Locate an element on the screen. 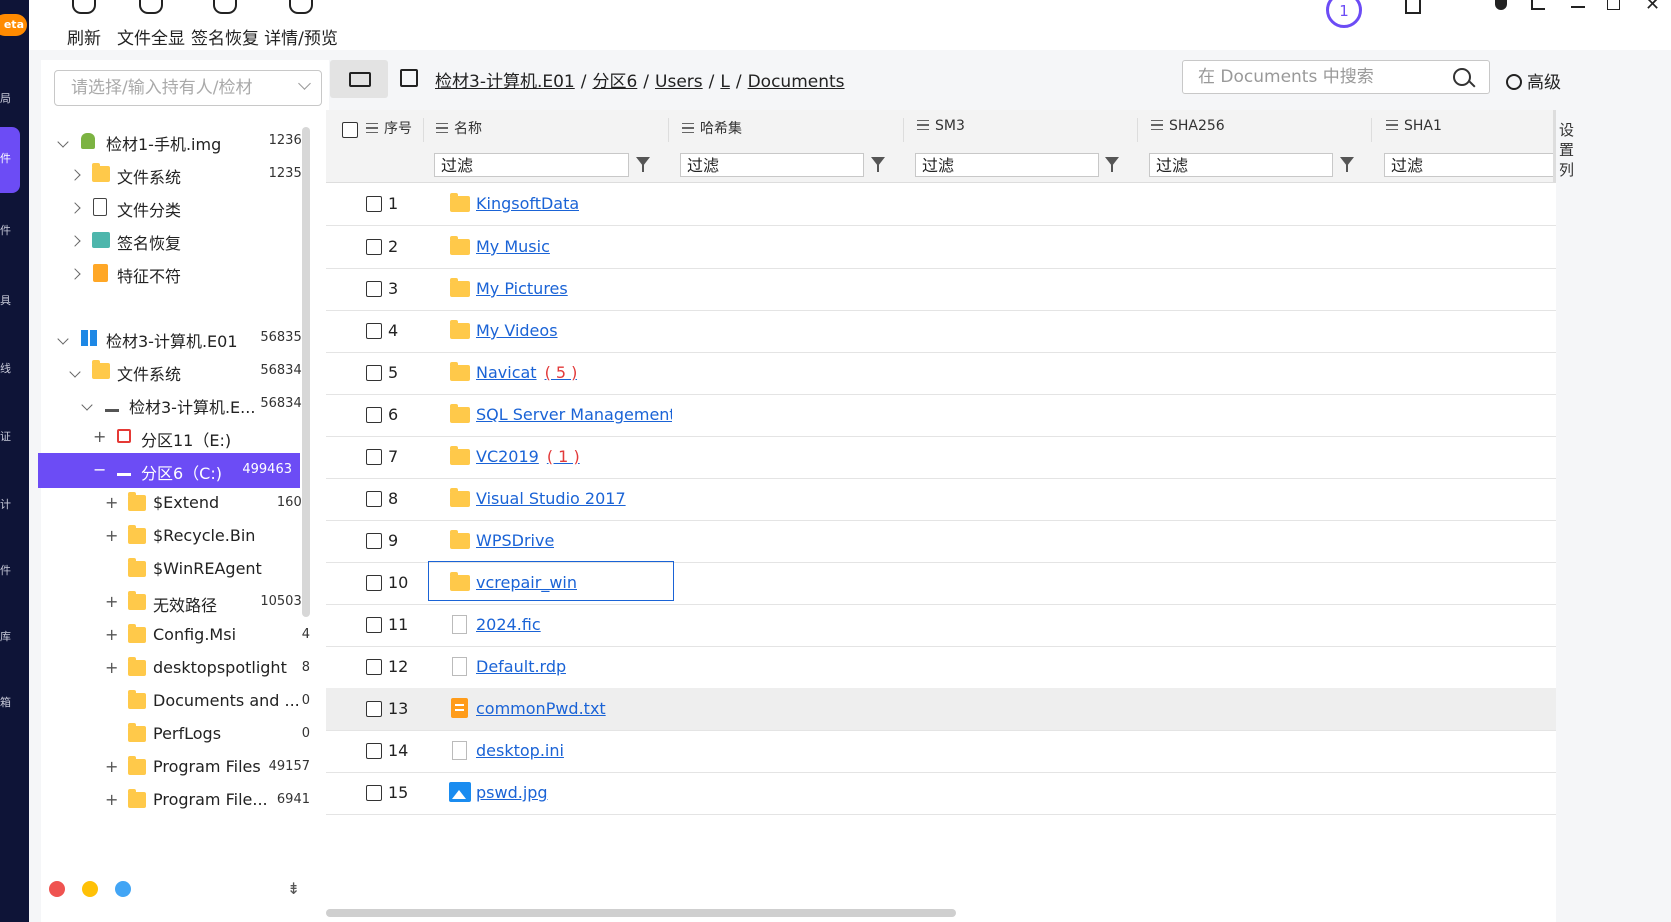 The image size is (1671, 922). edit-path-icon is located at coordinates (409, 78).